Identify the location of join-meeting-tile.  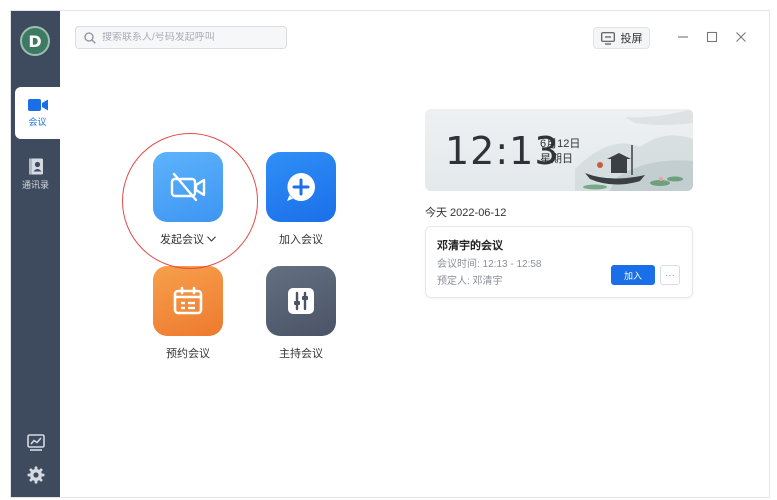
(301, 187).